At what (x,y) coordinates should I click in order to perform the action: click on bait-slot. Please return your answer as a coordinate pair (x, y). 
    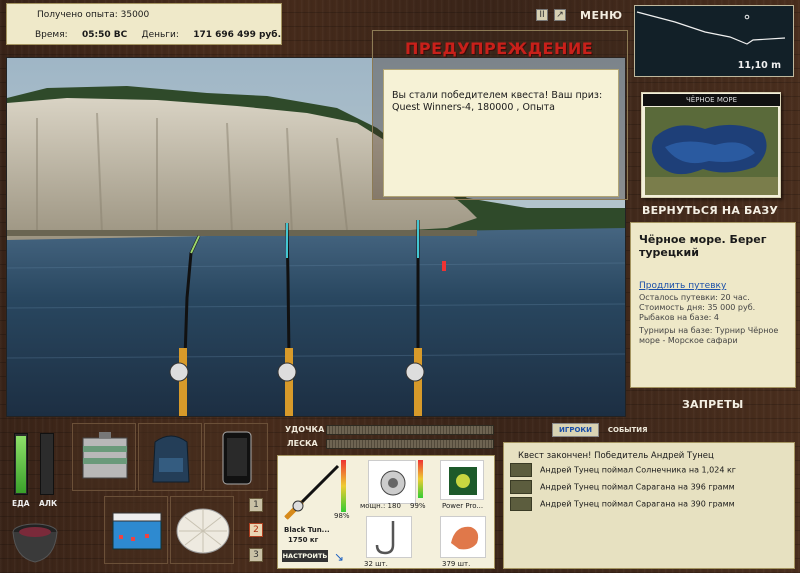
    Looking at the image, I should click on (463, 537).